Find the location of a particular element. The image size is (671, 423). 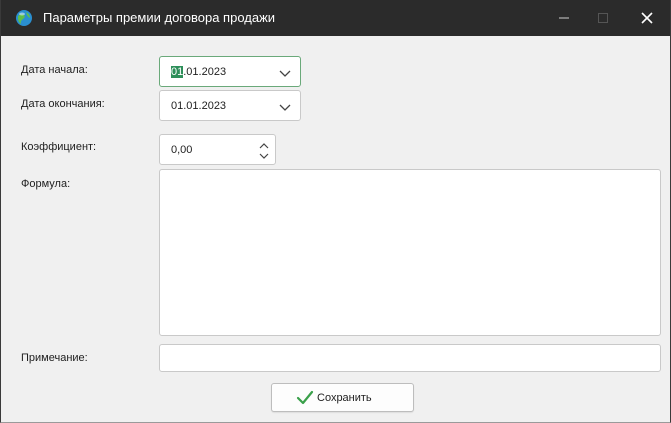

close-icon is located at coordinates (647, 18).